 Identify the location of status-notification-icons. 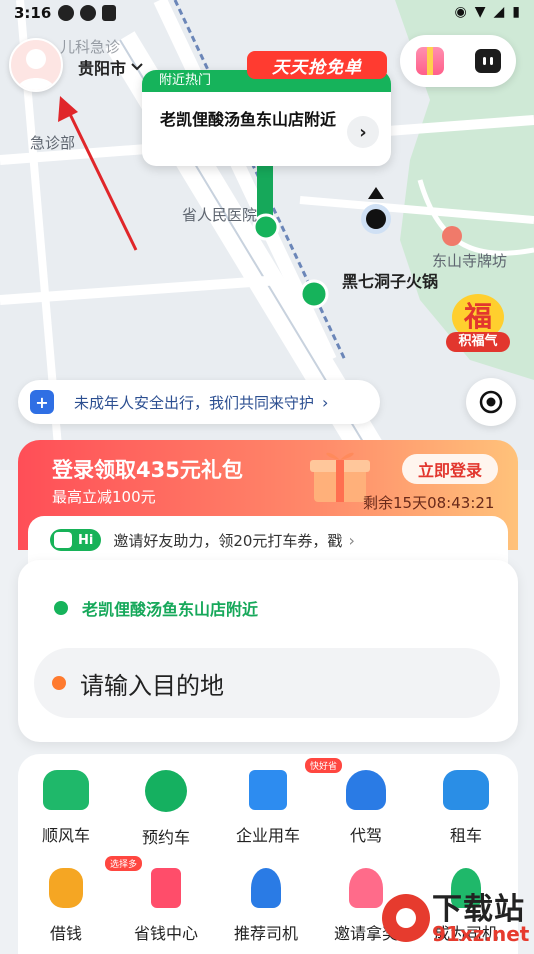
(87, 13).